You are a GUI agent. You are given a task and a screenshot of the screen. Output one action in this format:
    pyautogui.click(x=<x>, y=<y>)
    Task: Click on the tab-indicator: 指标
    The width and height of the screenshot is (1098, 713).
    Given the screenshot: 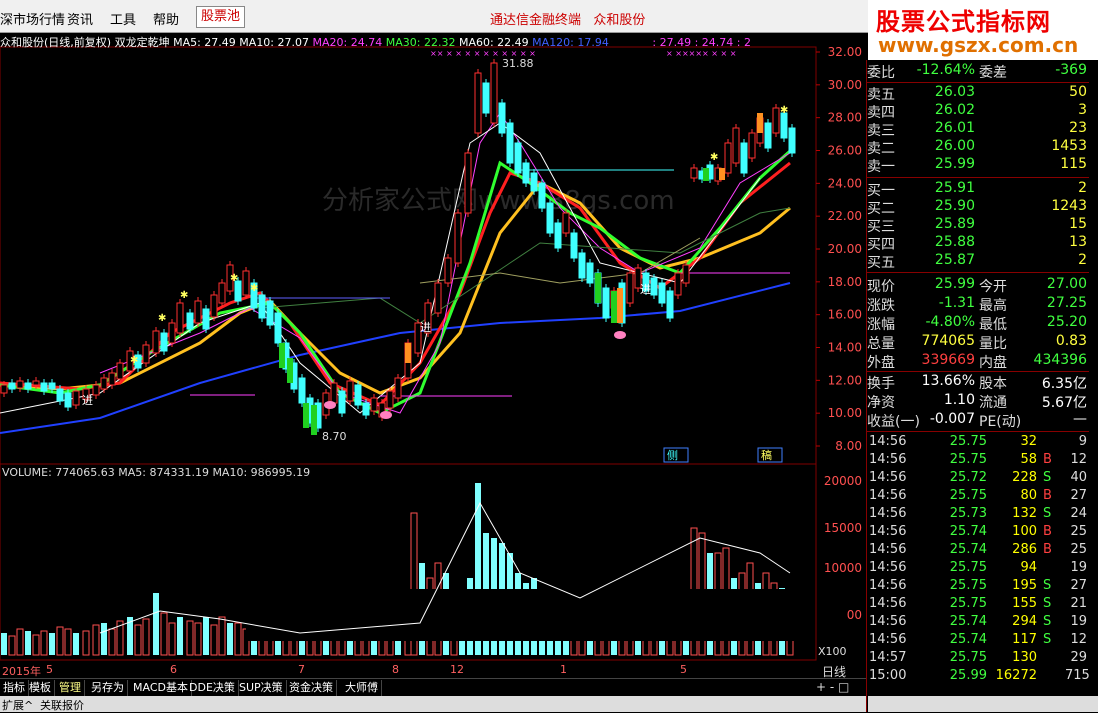 What is the action you would take?
    pyautogui.click(x=14, y=688)
    